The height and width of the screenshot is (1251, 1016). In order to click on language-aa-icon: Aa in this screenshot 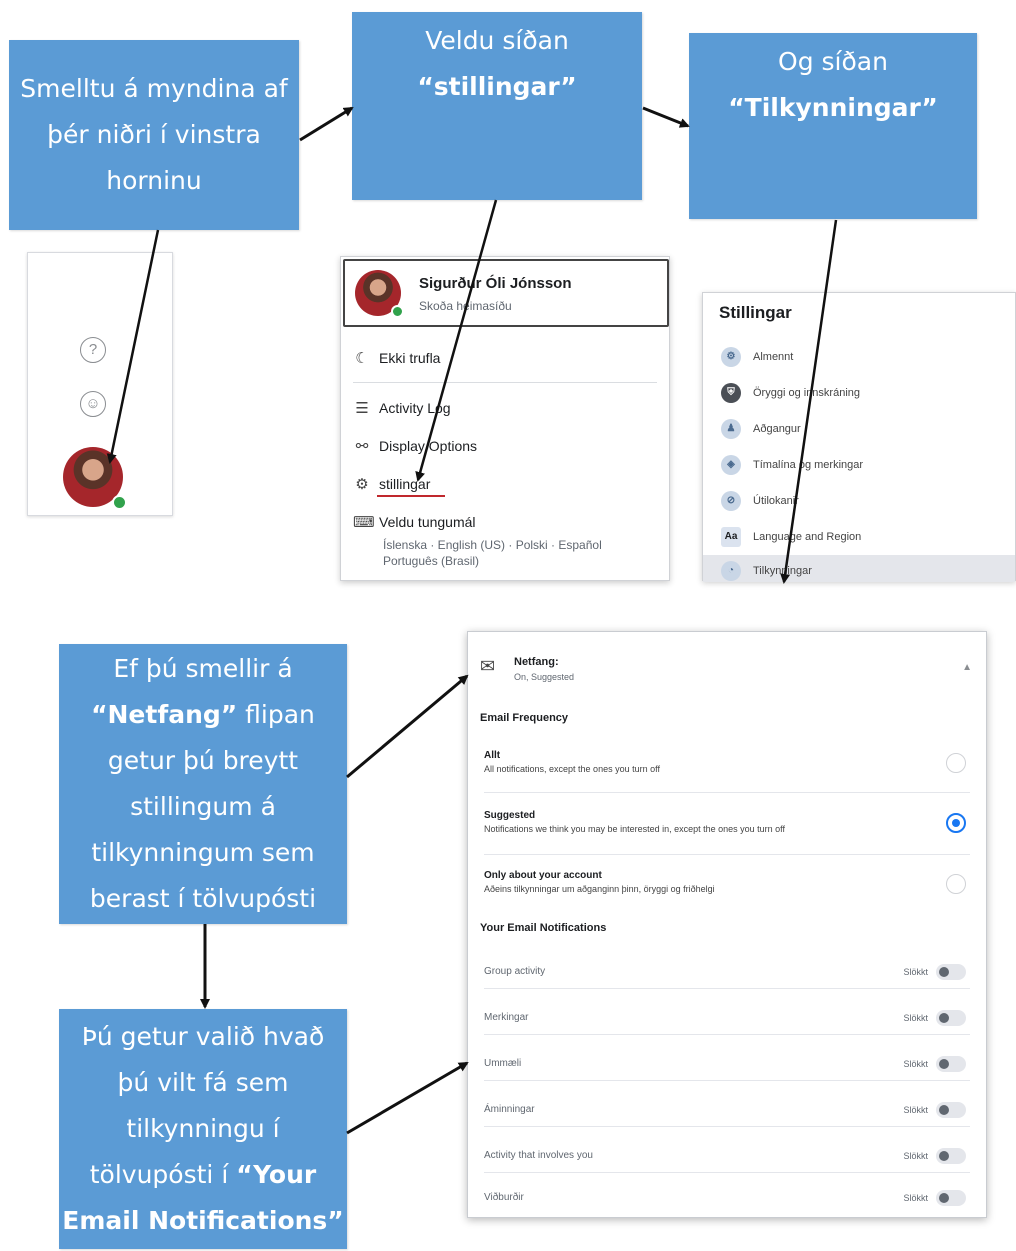, I will do `click(731, 537)`.